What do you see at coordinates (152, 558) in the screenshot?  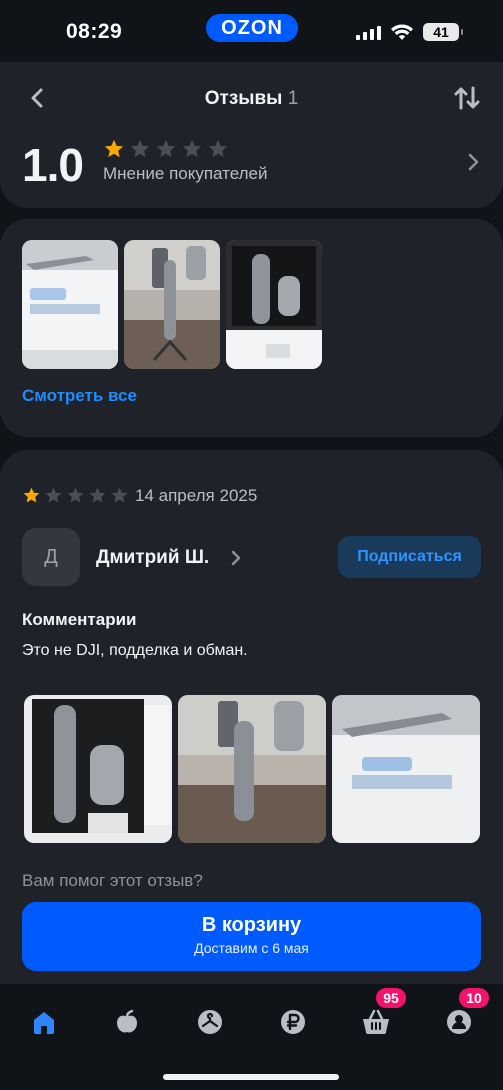 I see `author-name: Дмитрий Ш.` at bounding box center [152, 558].